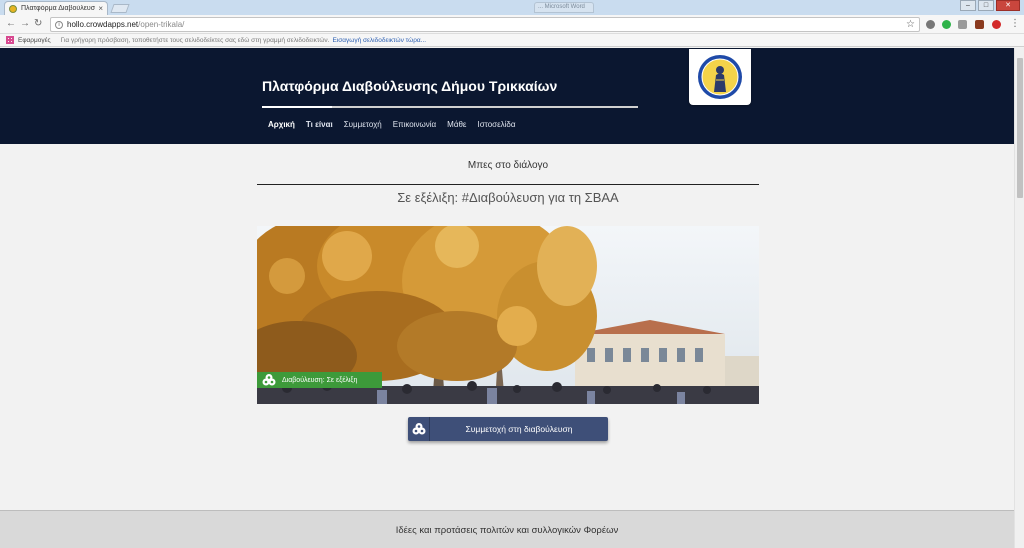  What do you see at coordinates (25, 24) in the screenshot?
I see `forward-arrow-icon: →` at bounding box center [25, 24].